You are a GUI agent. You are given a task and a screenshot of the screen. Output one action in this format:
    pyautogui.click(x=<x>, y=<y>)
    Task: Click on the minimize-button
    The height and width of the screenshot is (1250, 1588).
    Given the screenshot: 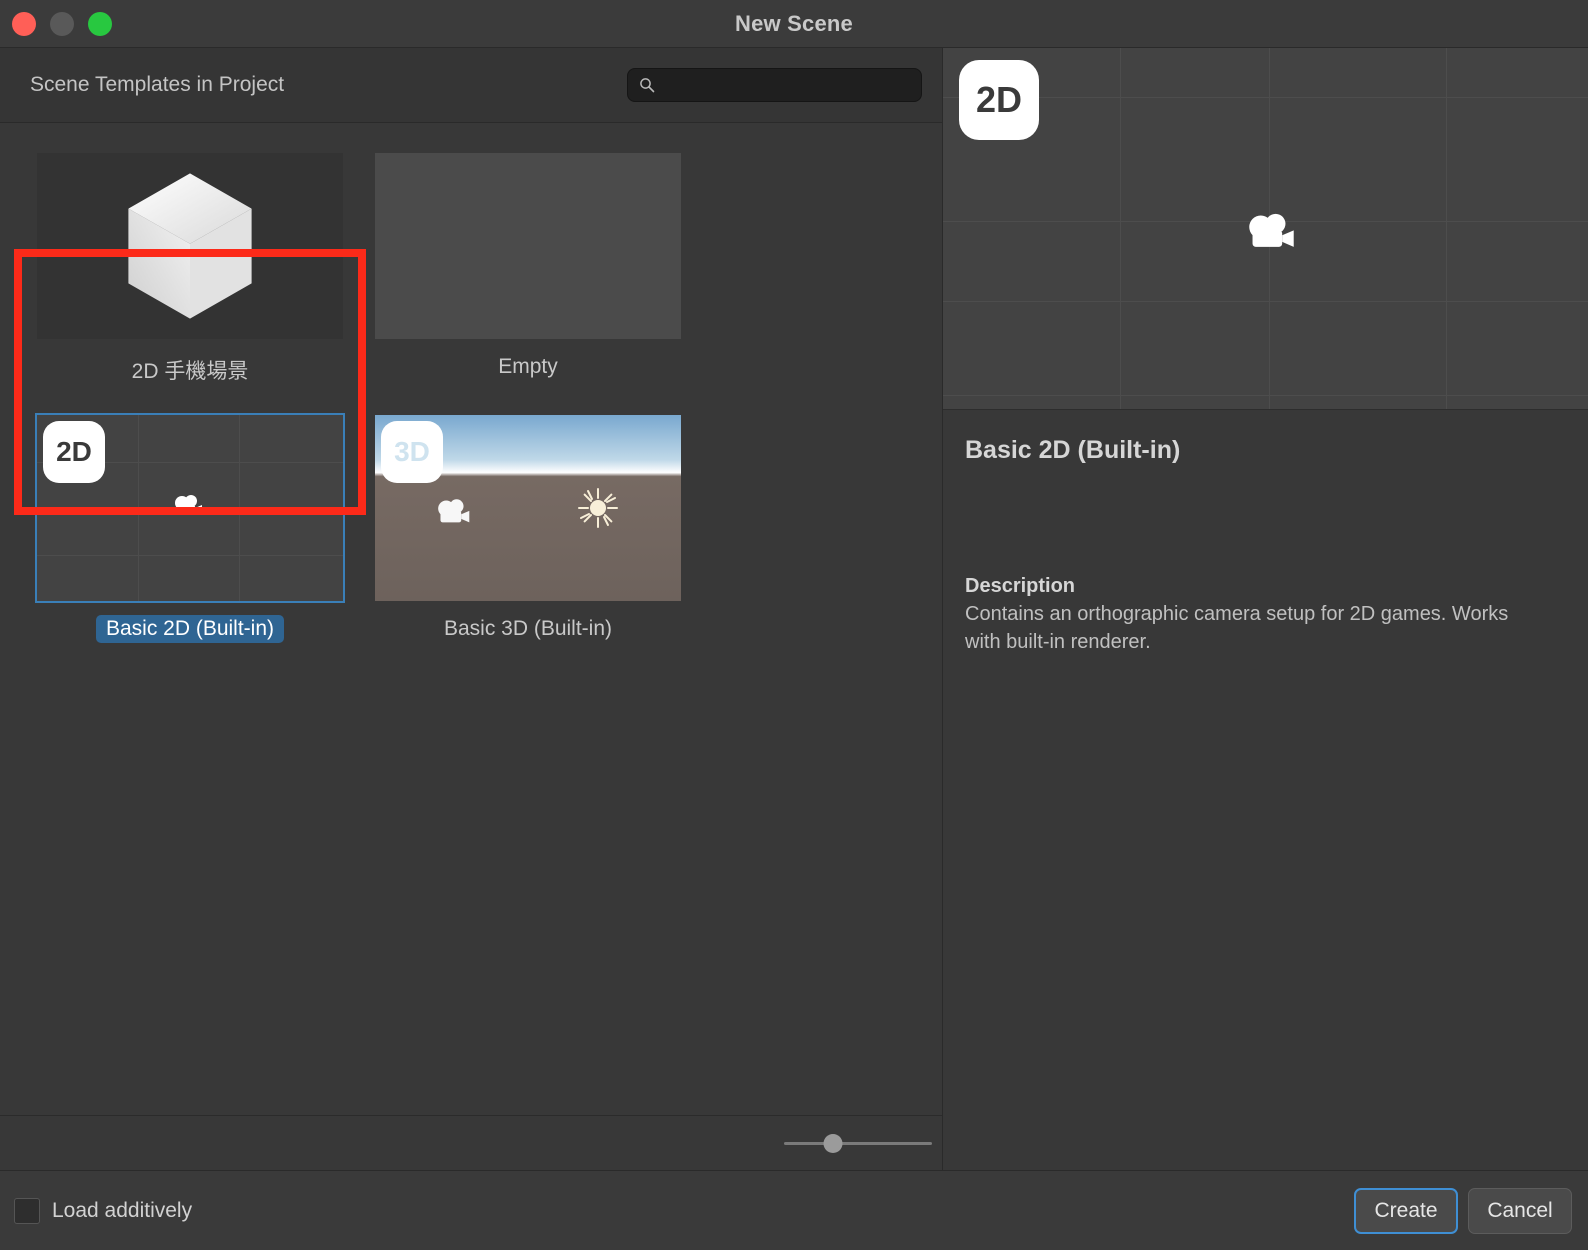 What is the action you would take?
    pyautogui.click(x=62, y=23)
    